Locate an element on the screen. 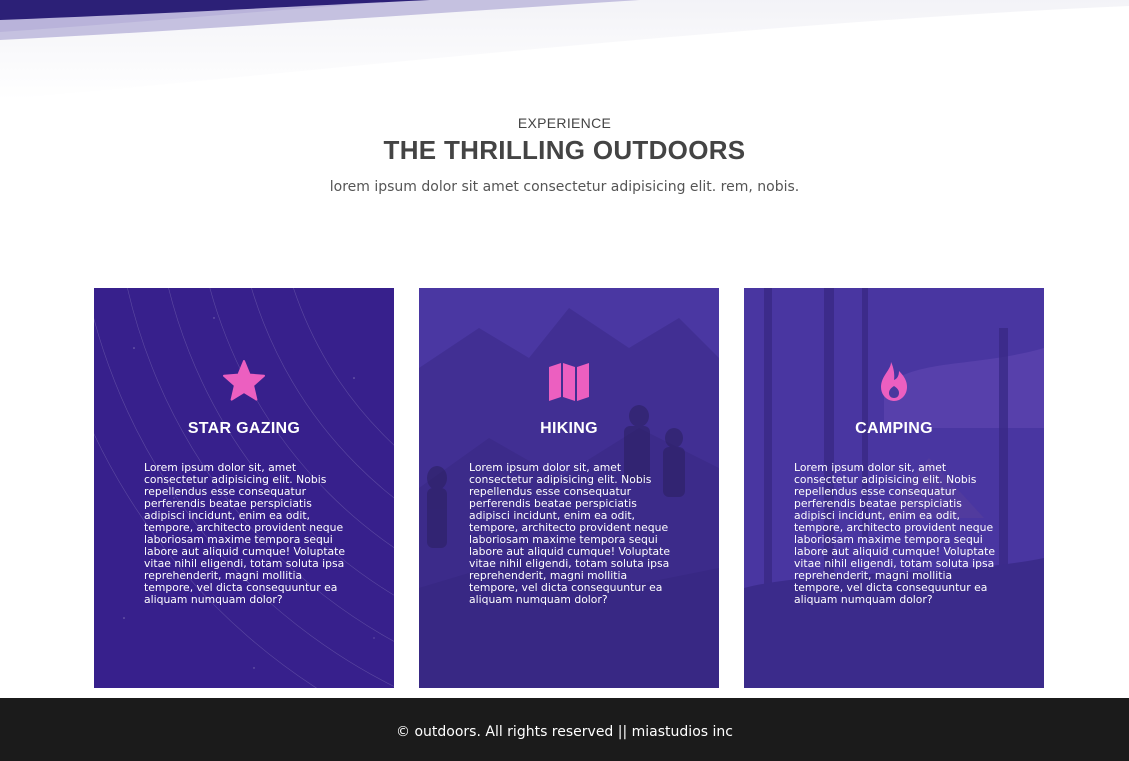  section-title: THE THRILLING OUTDOORS is located at coordinates (564, 150).